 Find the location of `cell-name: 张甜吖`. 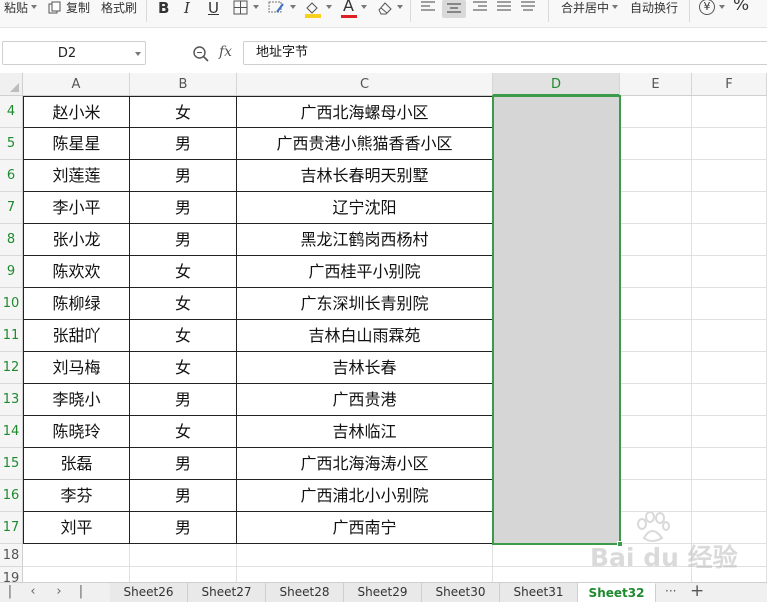

cell-name: 张甜吖 is located at coordinates (76, 336).